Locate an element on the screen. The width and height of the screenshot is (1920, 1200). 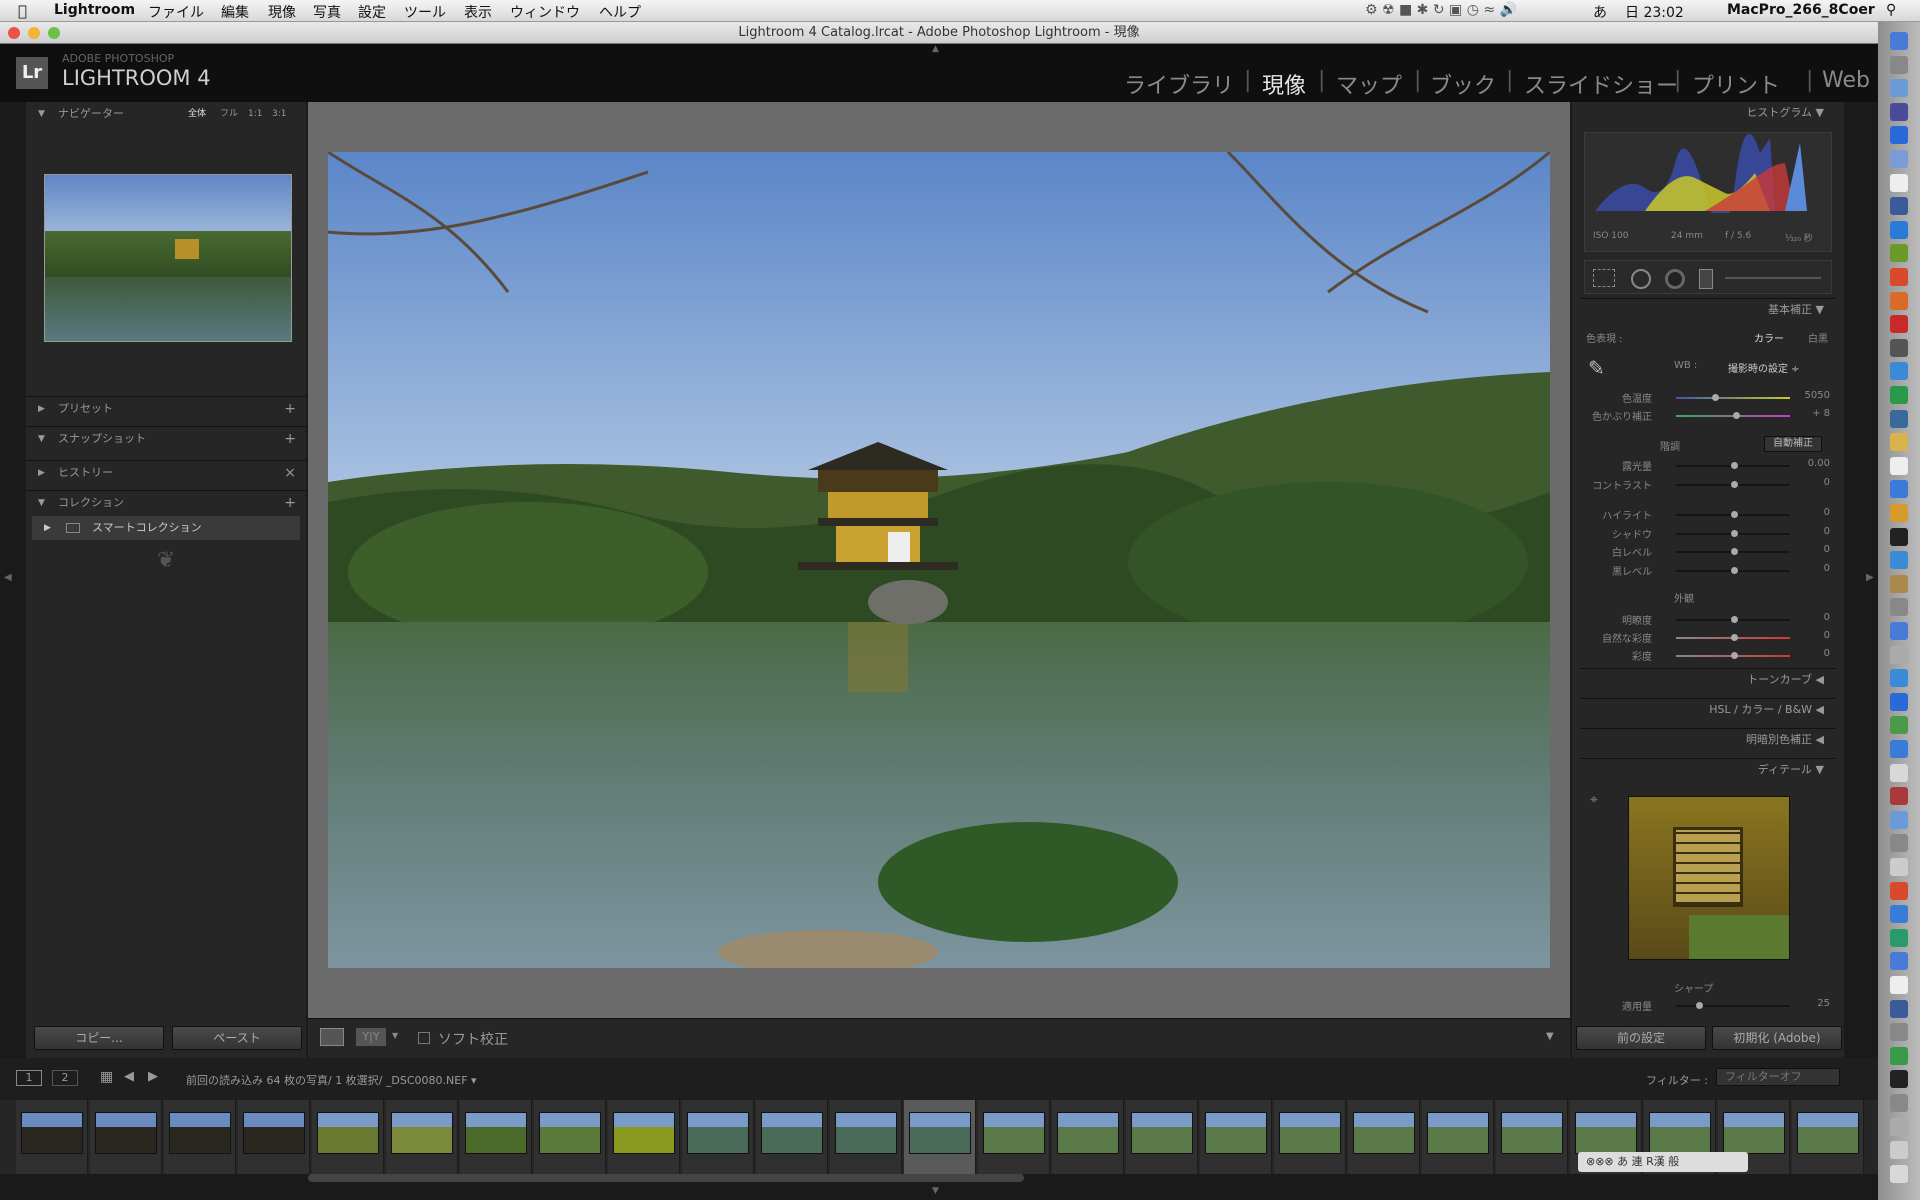
vibrance-slider is located at coordinates (1733, 637).